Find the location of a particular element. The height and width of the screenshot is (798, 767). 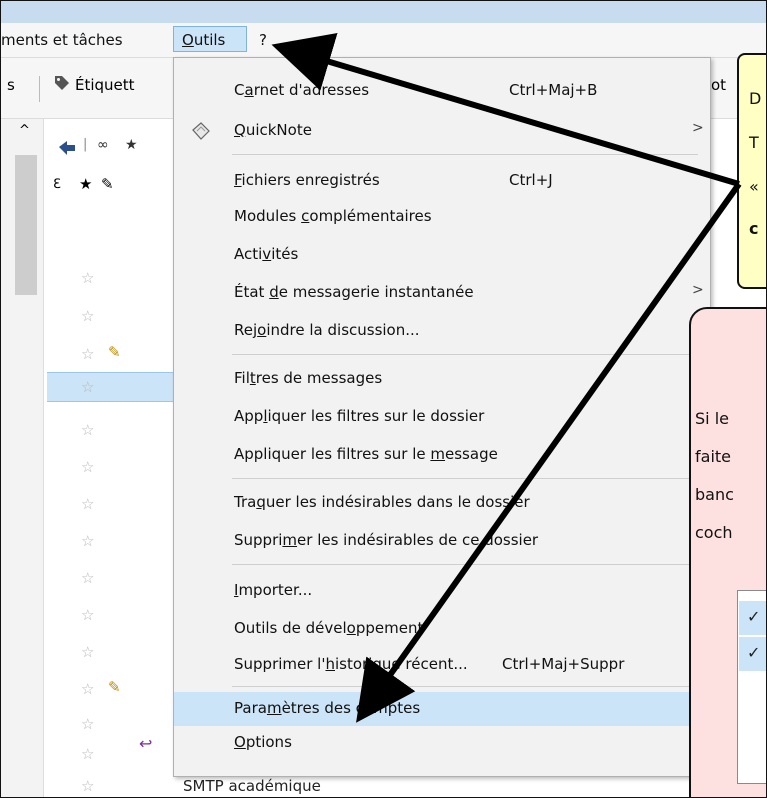

menu-item-label: État de messagerie instantanée is located at coordinates (354, 292).